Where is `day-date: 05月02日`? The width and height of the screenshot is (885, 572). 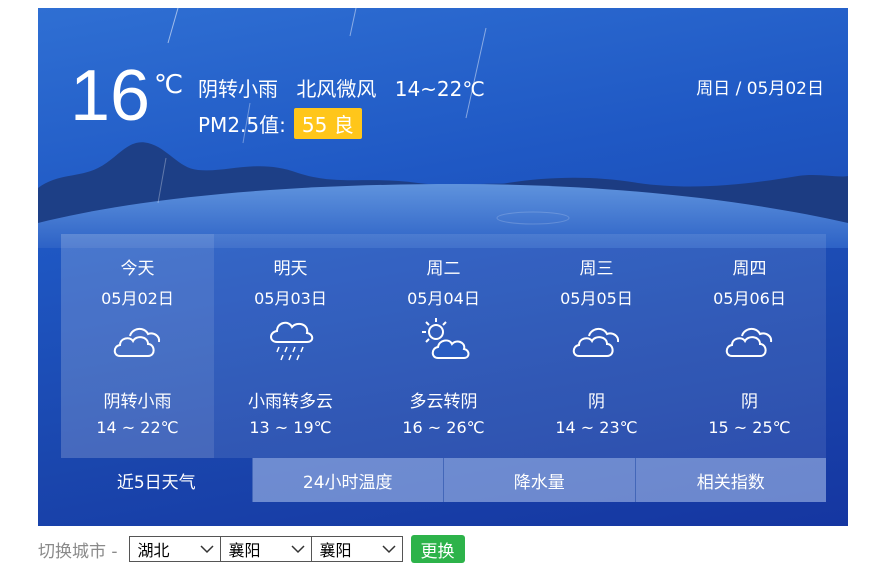
day-date: 05月02日 is located at coordinates (137, 298).